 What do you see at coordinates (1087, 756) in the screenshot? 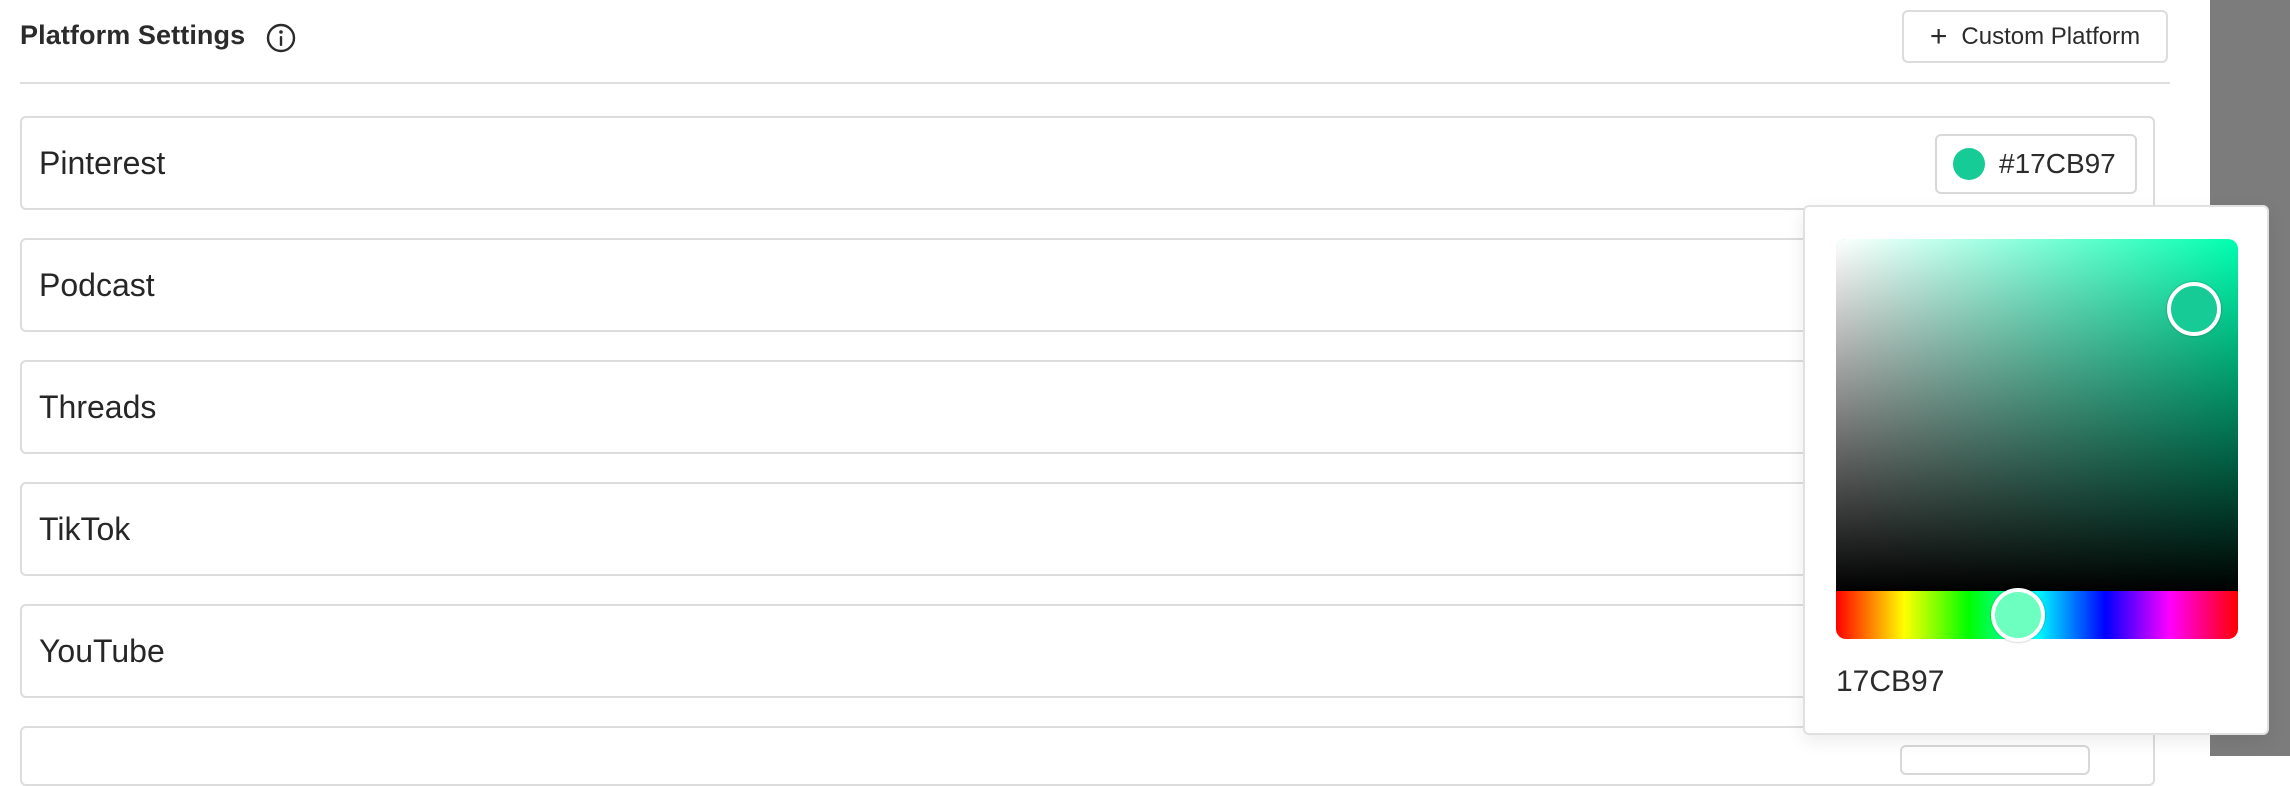
I see `platform-row-partial` at bounding box center [1087, 756].